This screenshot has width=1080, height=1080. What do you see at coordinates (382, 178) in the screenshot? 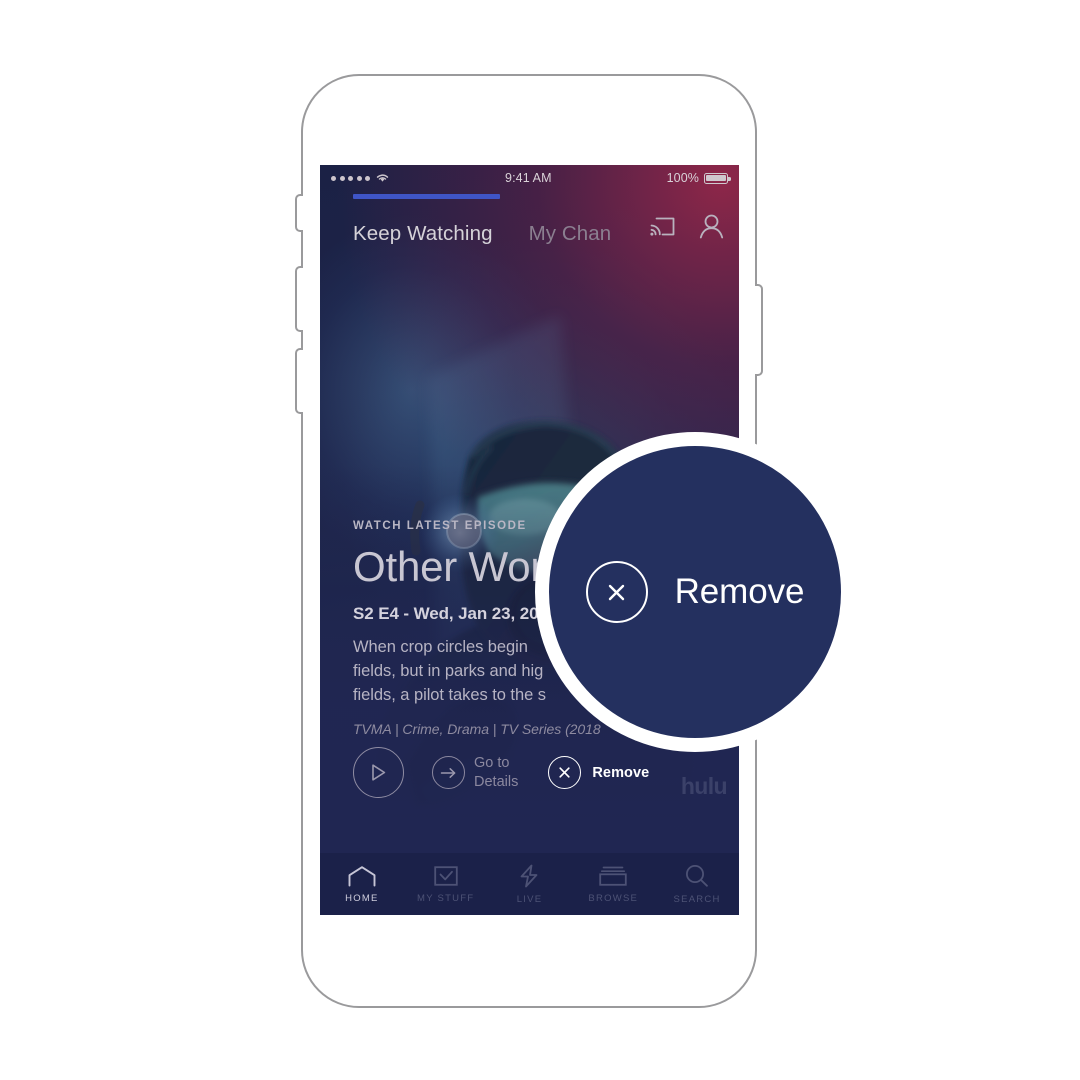
I see `wifi-icon` at bounding box center [382, 178].